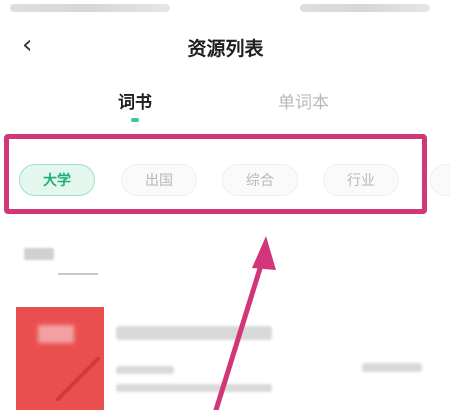 This screenshot has width=451, height=410. What do you see at coordinates (145, 370) in the screenshot?
I see `book-subtitle` at bounding box center [145, 370].